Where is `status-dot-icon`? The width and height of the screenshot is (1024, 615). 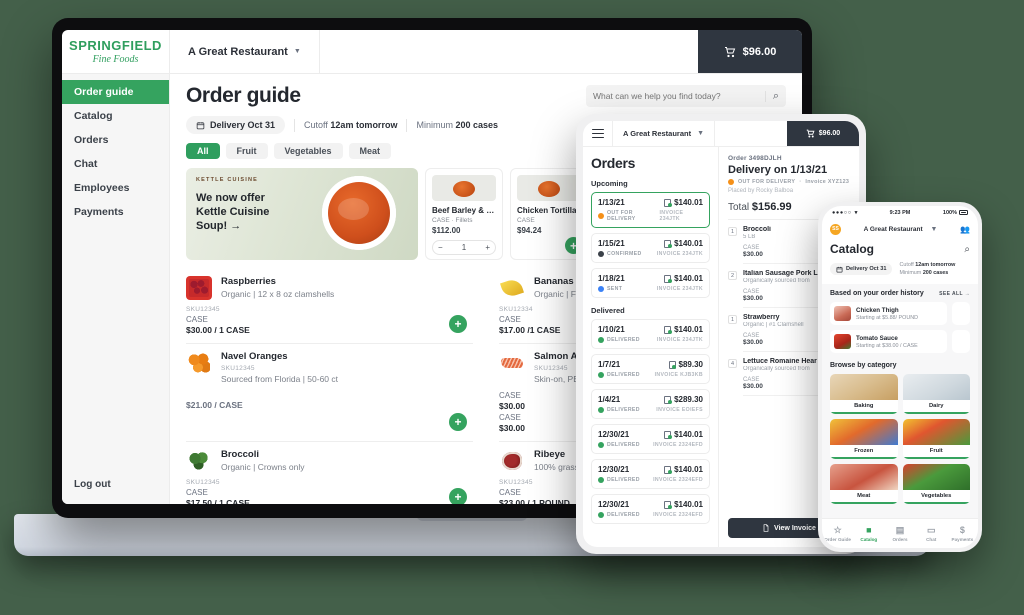 status-dot-icon is located at coordinates (601, 515).